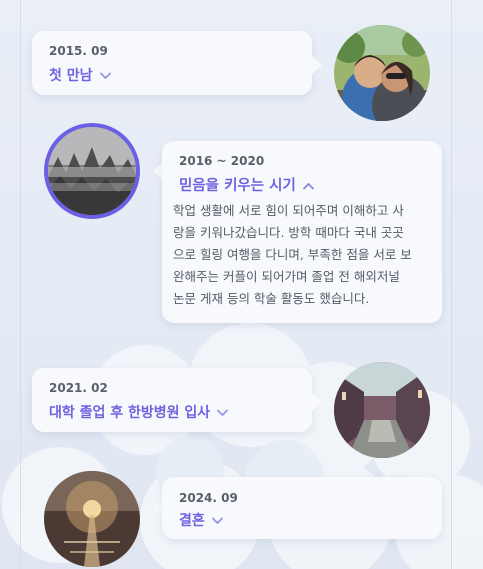 This screenshot has height=569, width=483. What do you see at coordinates (292, 254) in the screenshot?
I see `description-line: 으로 힐링 여행을 다니며, 부족한 점을 서로 보` at bounding box center [292, 254].